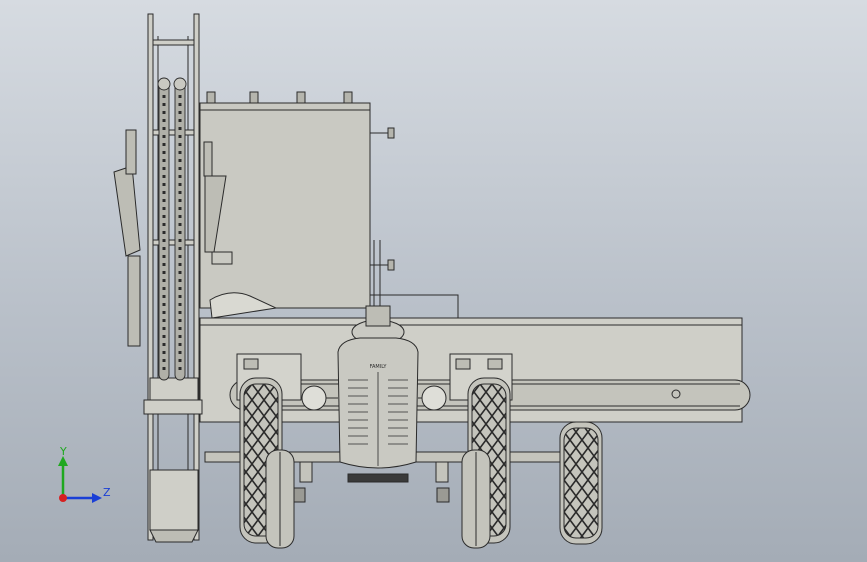 The width and height of the screenshot is (867, 562). I want to click on triad-y-label: Y, so click(63, 451).